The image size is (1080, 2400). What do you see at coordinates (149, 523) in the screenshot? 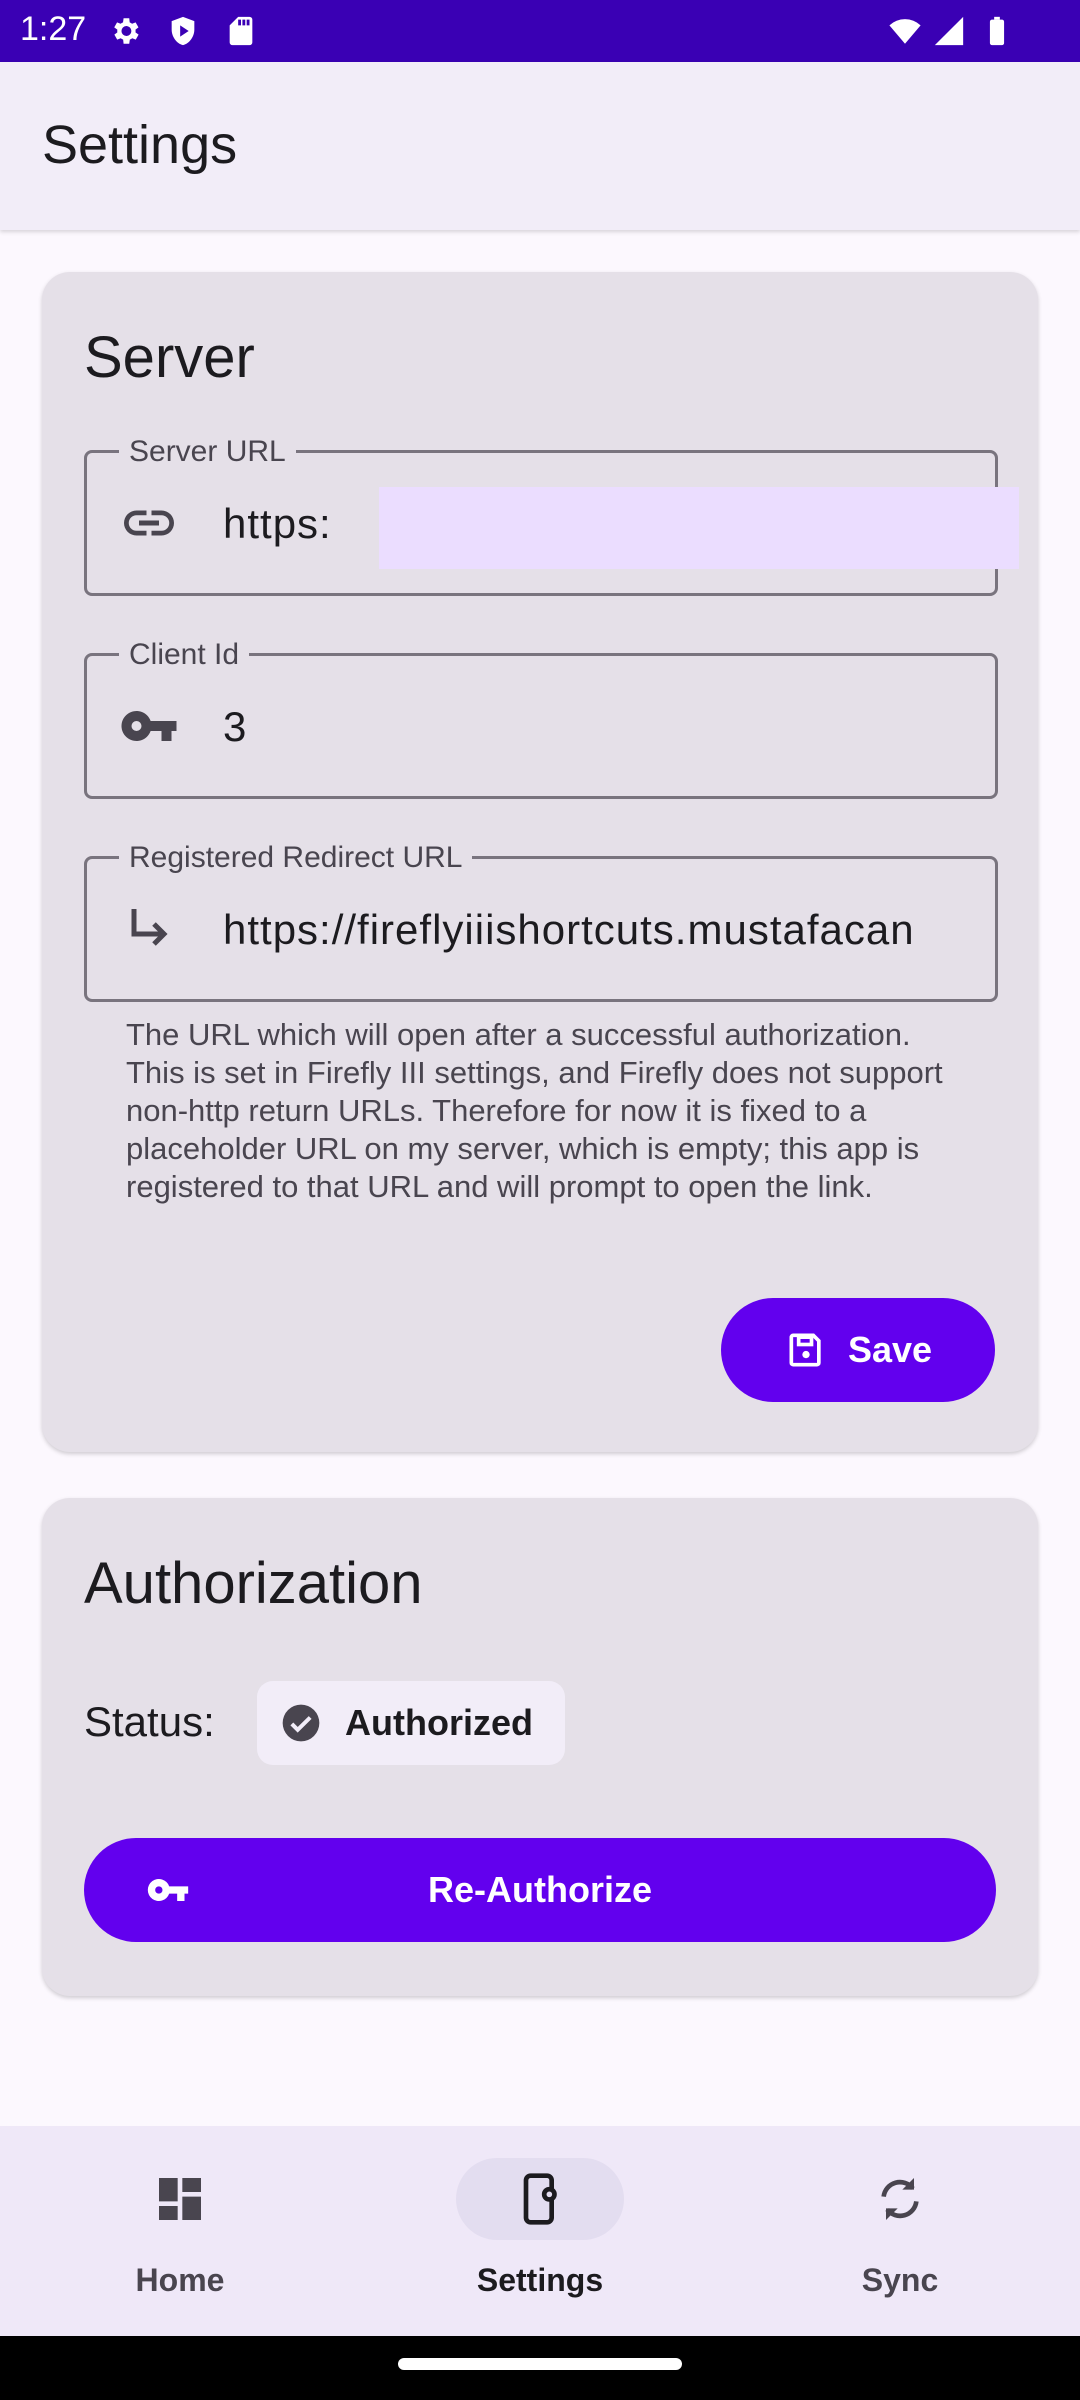
I see `link-icon` at bounding box center [149, 523].